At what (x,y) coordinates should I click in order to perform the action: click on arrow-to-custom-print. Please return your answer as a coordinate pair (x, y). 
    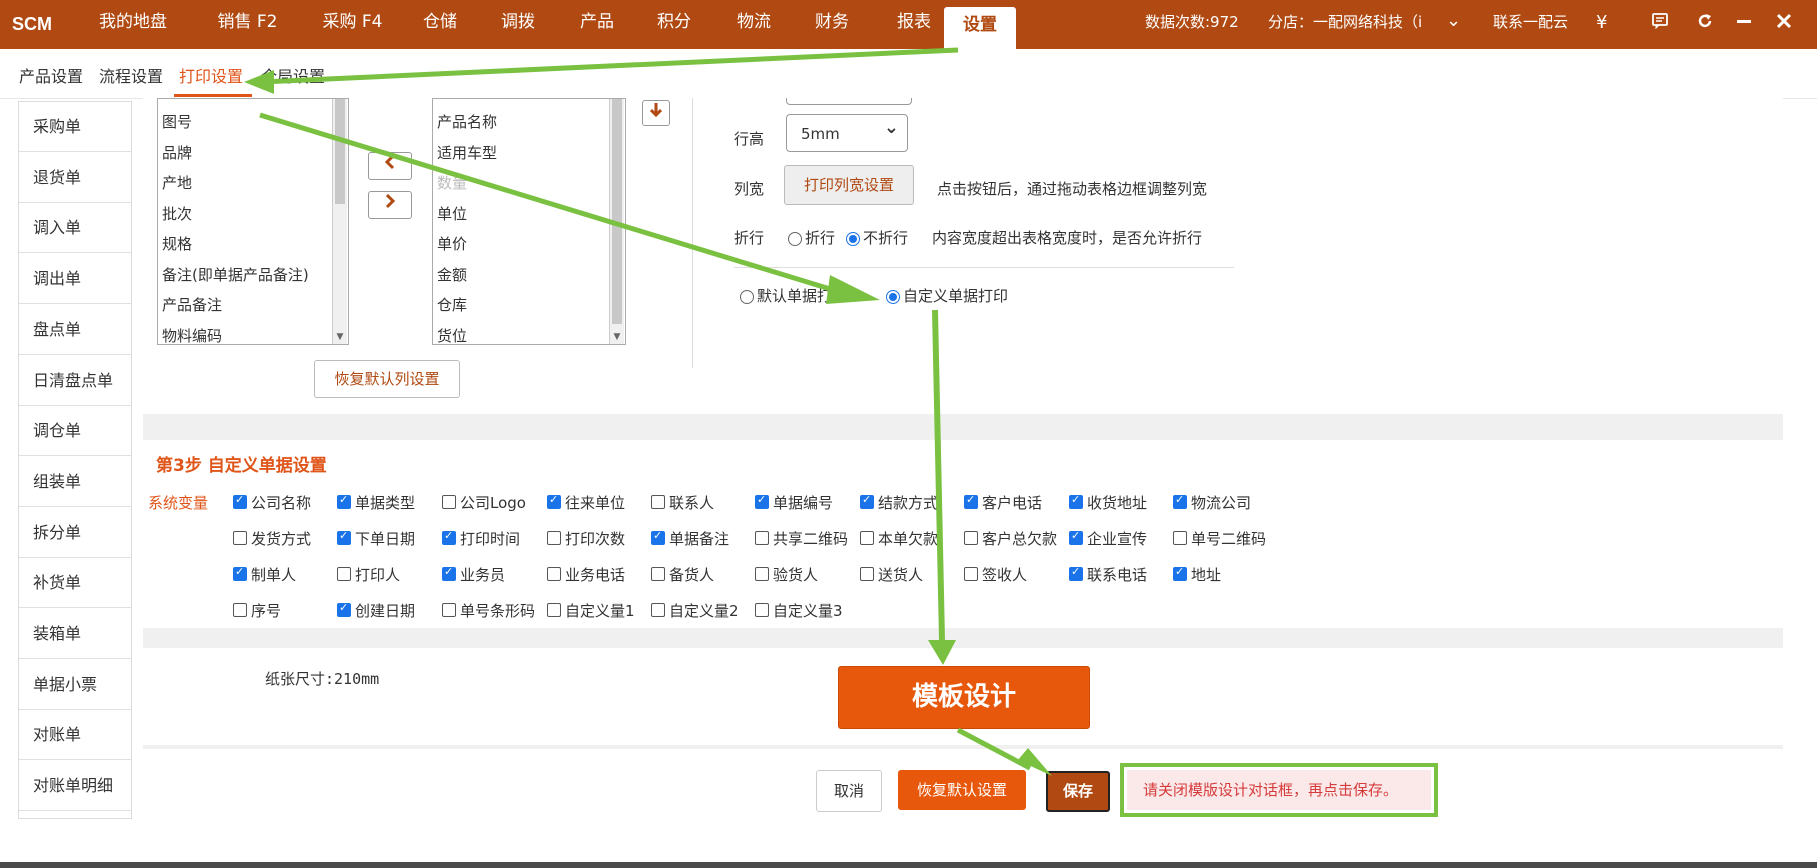
    Looking at the image, I should click on (550, 203).